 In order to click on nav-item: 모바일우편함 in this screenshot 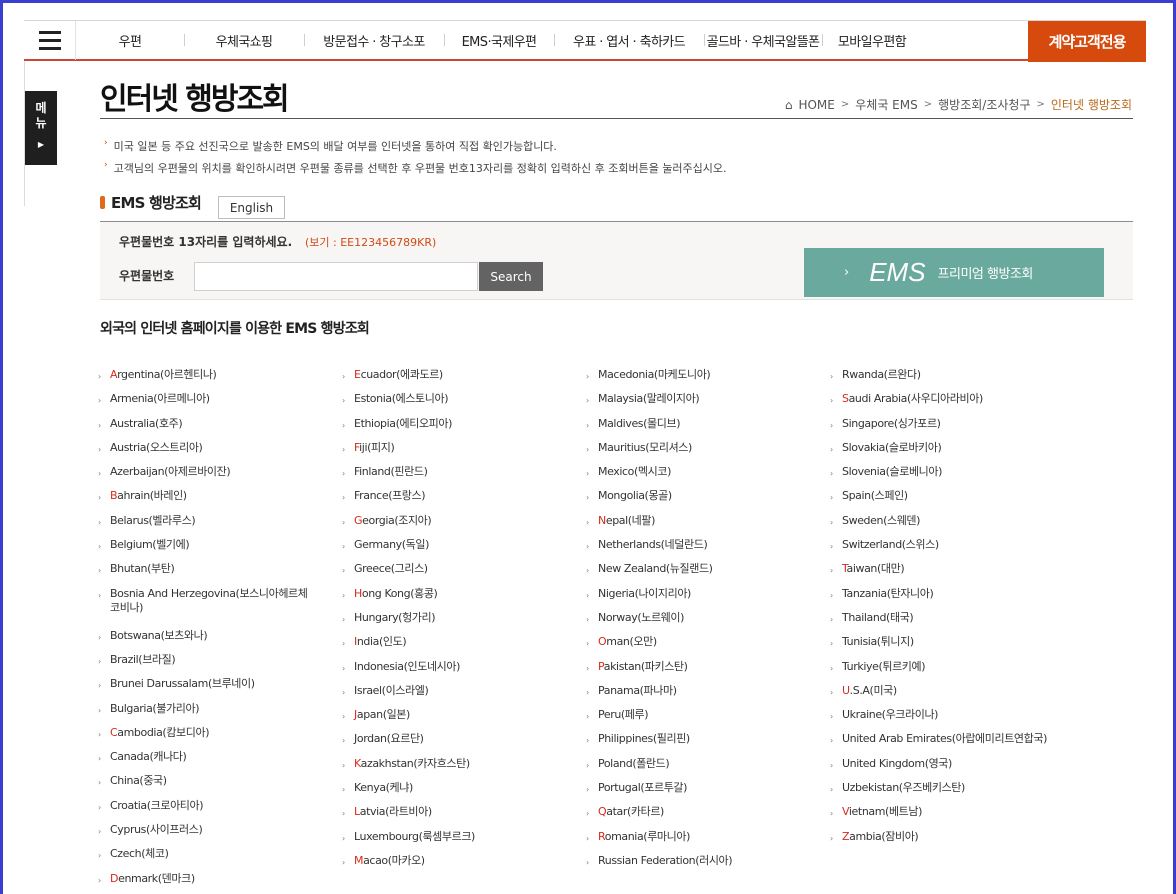, I will do `click(872, 40)`.